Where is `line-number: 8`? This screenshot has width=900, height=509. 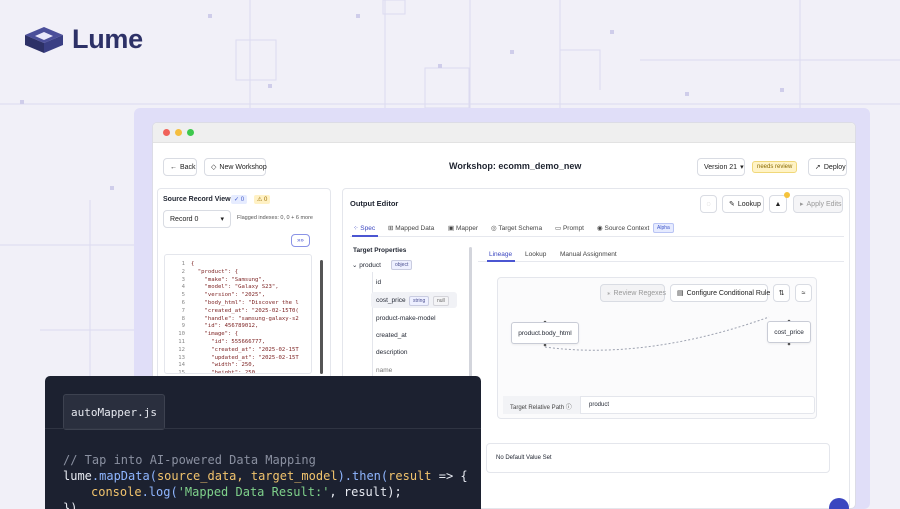 line-number: 8 is located at coordinates (183, 318).